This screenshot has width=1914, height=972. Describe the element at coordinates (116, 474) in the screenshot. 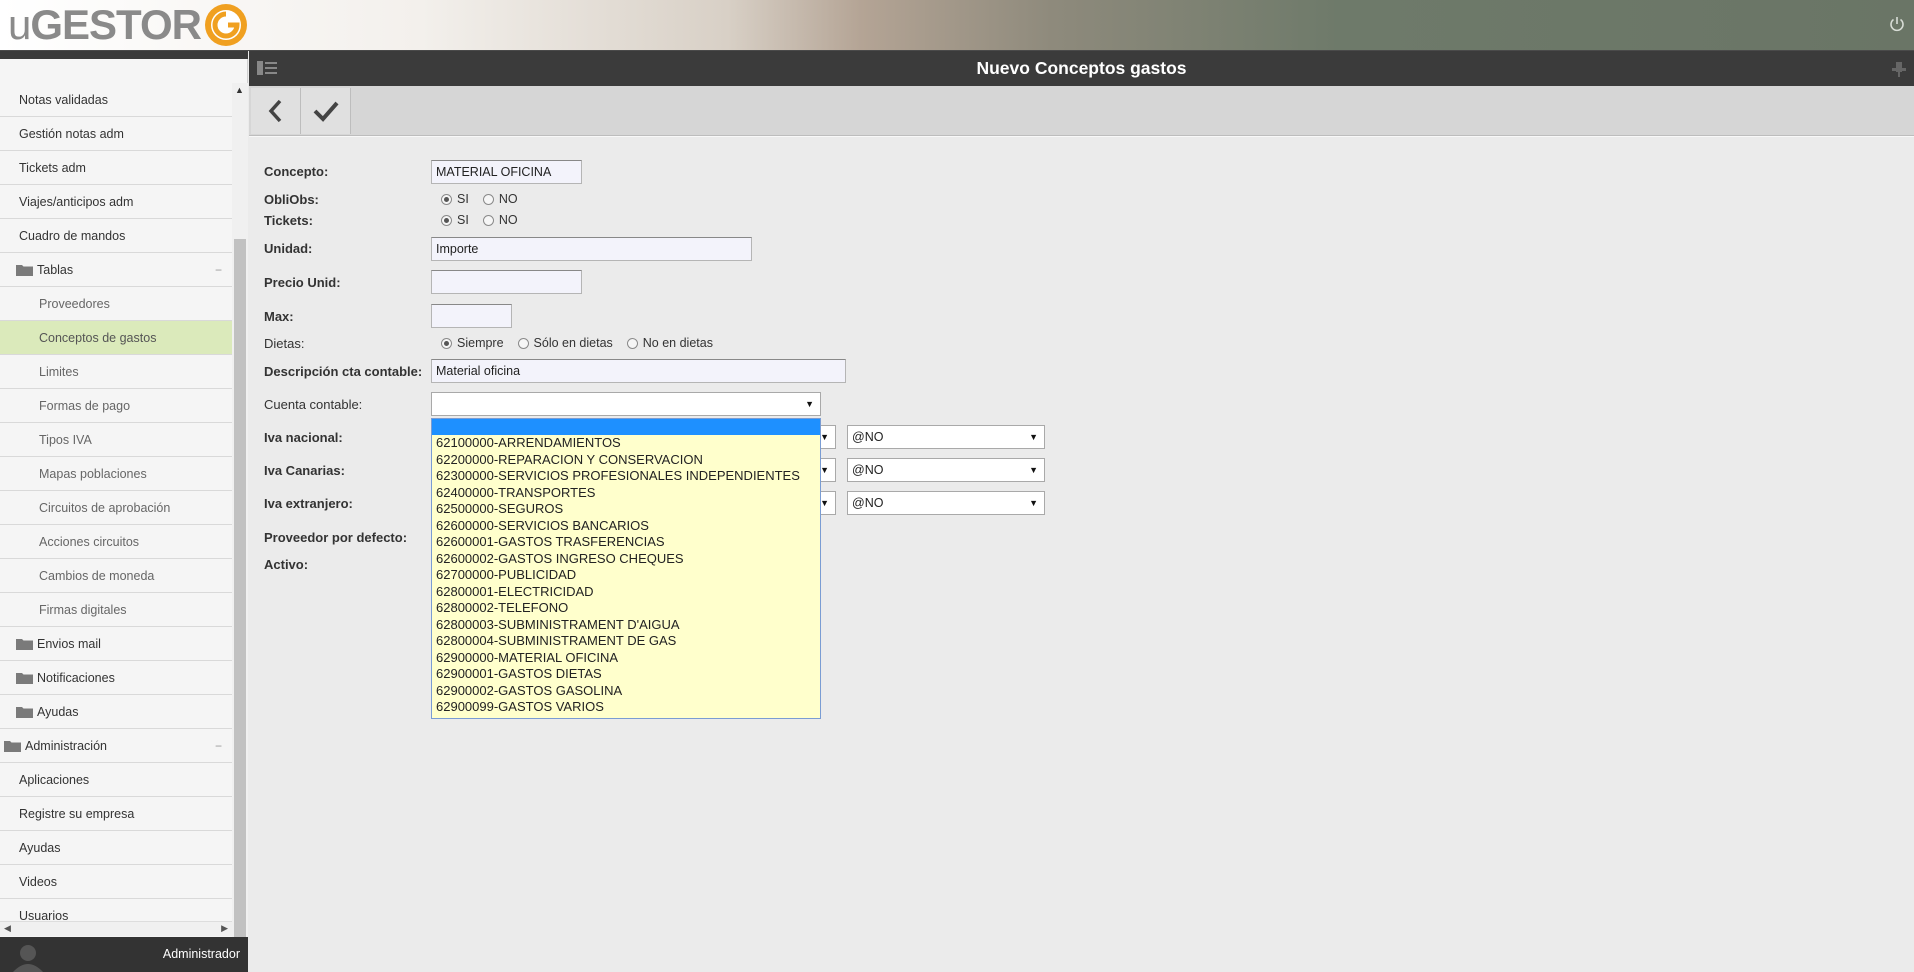

I see `sidebar-item-mapas-poblaciones: Mapas poblaciones` at that location.